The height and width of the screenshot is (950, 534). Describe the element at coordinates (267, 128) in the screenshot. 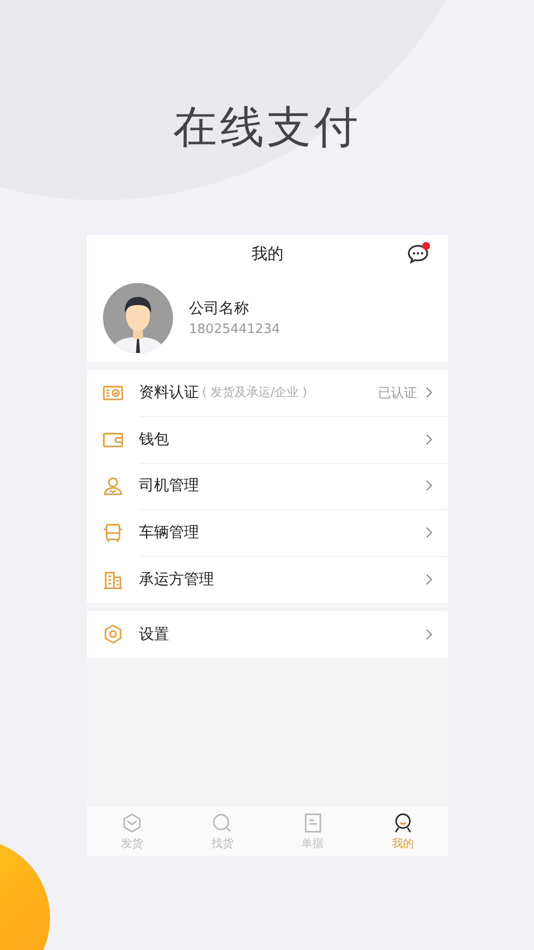

I see `headline: 在线支付` at that location.